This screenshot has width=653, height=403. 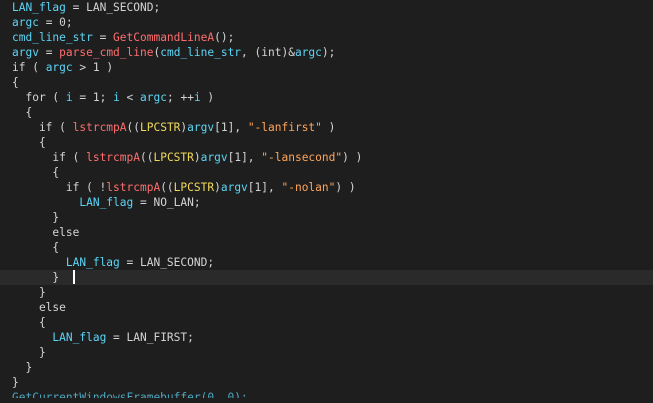 What do you see at coordinates (106, 52) in the screenshot?
I see `function-call-token: parse_cmd_line` at bounding box center [106, 52].